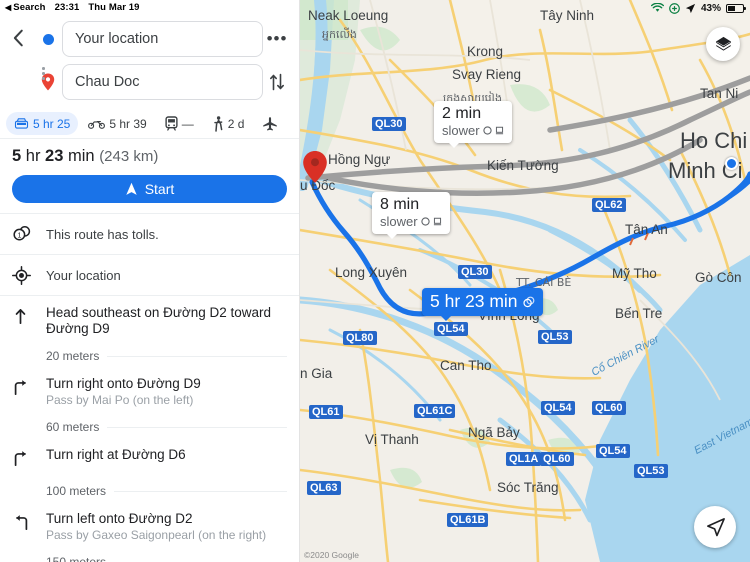 This screenshot has height=562, width=750. Describe the element at coordinates (731, 163) in the screenshot. I see `user-location-dot` at that location.